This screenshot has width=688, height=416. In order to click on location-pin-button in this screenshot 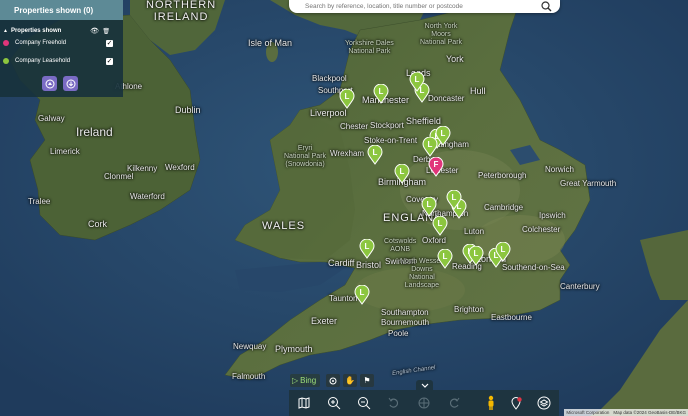, I will do `click(516, 403)`.